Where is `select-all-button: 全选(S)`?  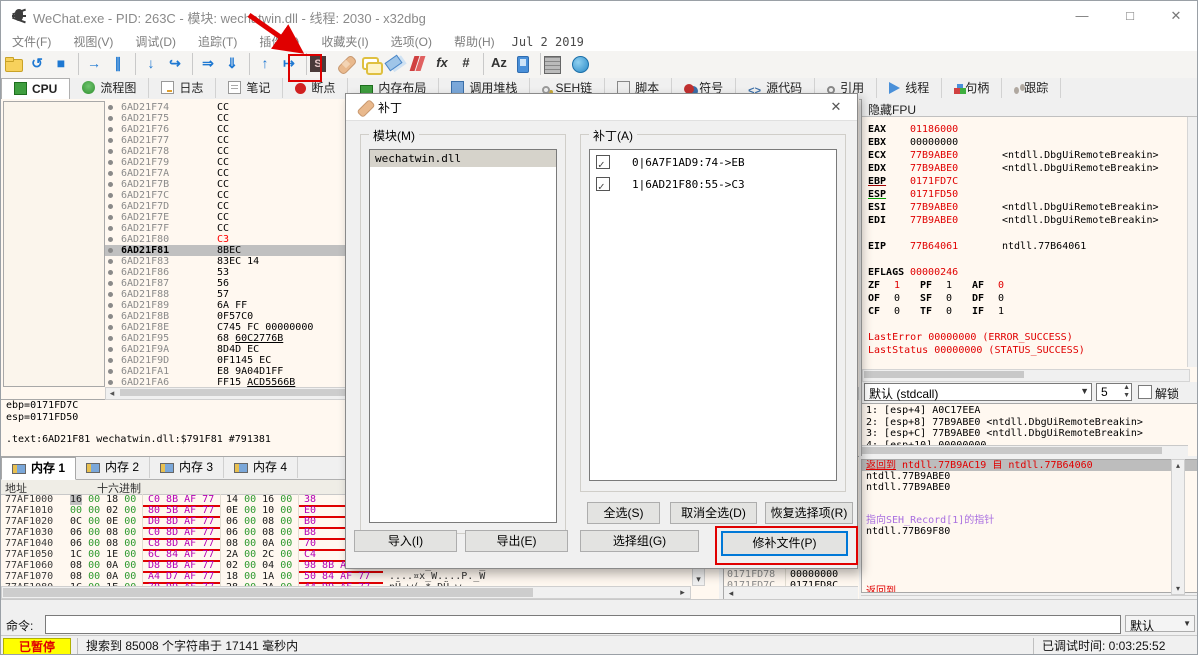 select-all-button: 全选(S) is located at coordinates (623, 513).